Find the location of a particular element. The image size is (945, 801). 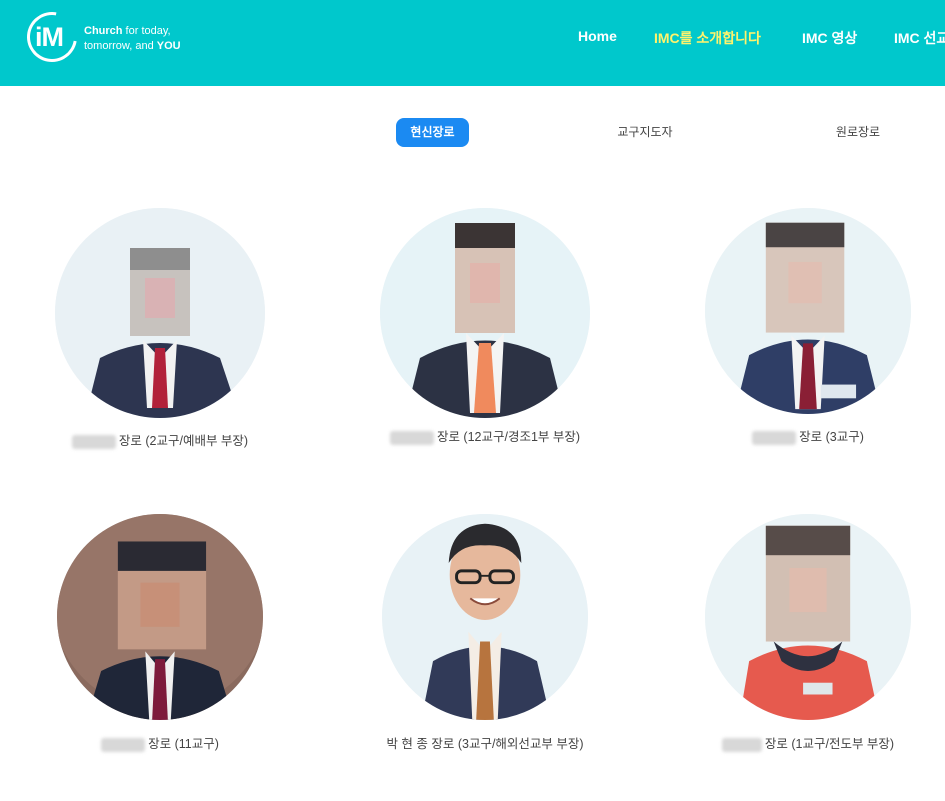

elder-caption-text: 장로 (12교구/경조1부 부장) is located at coordinates (508, 437).